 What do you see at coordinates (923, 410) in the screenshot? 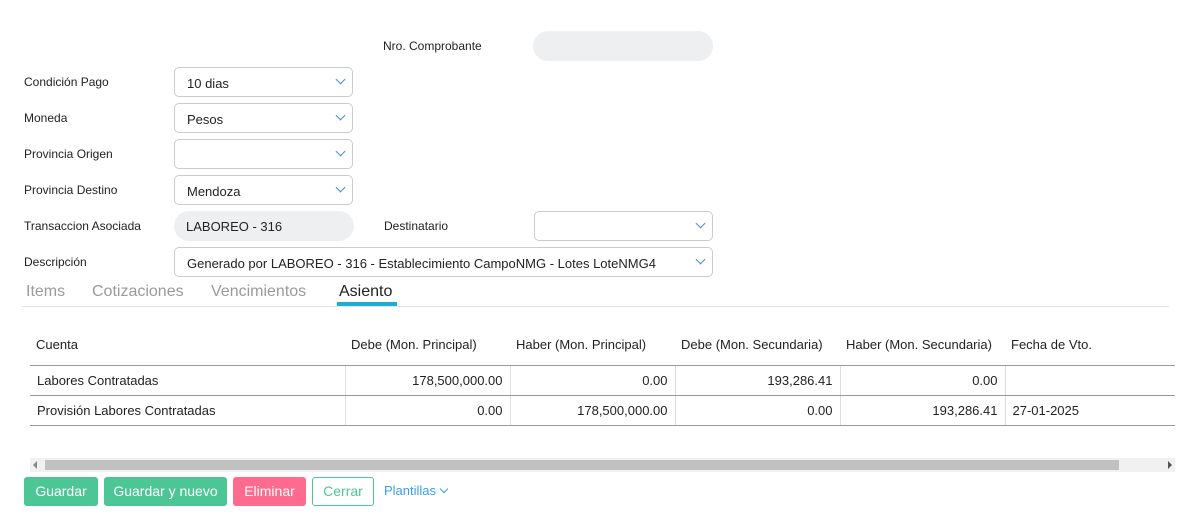
I see `cell-haber-secundaria: 193,286.41` at bounding box center [923, 410].